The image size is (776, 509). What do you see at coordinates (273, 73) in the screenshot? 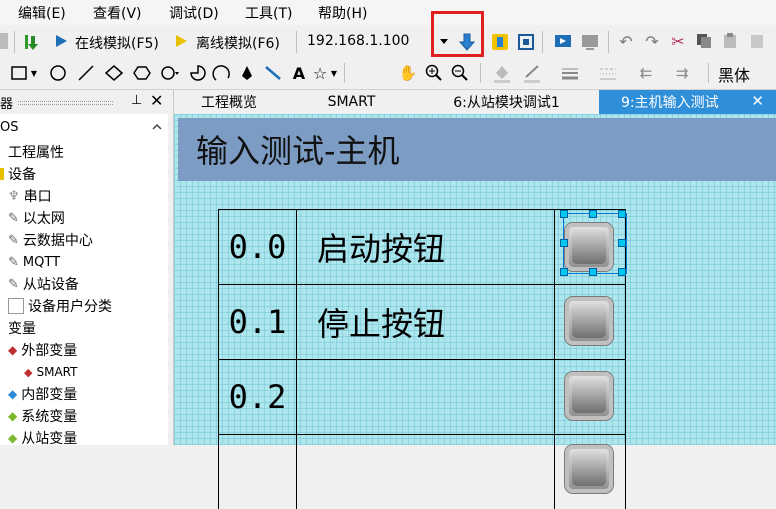
I see `connector-tool-icon` at bounding box center [273, 73].